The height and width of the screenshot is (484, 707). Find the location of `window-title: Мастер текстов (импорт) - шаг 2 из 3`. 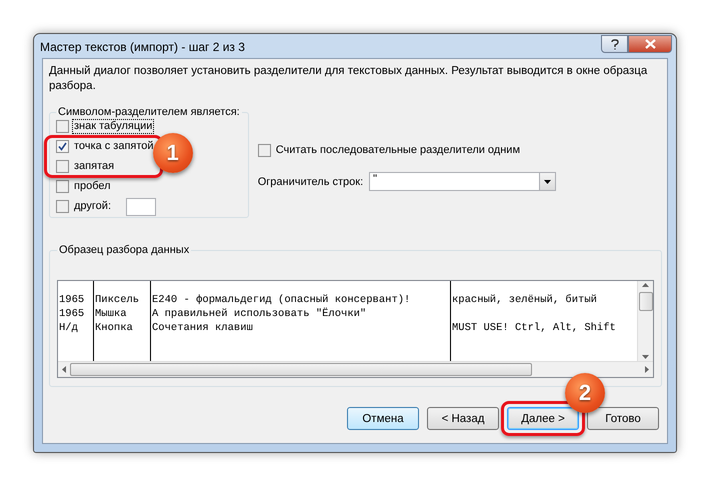

window-title: Мастер текстов (импорт) - шаг 2 из 3 is located at coordinates (143, 47).